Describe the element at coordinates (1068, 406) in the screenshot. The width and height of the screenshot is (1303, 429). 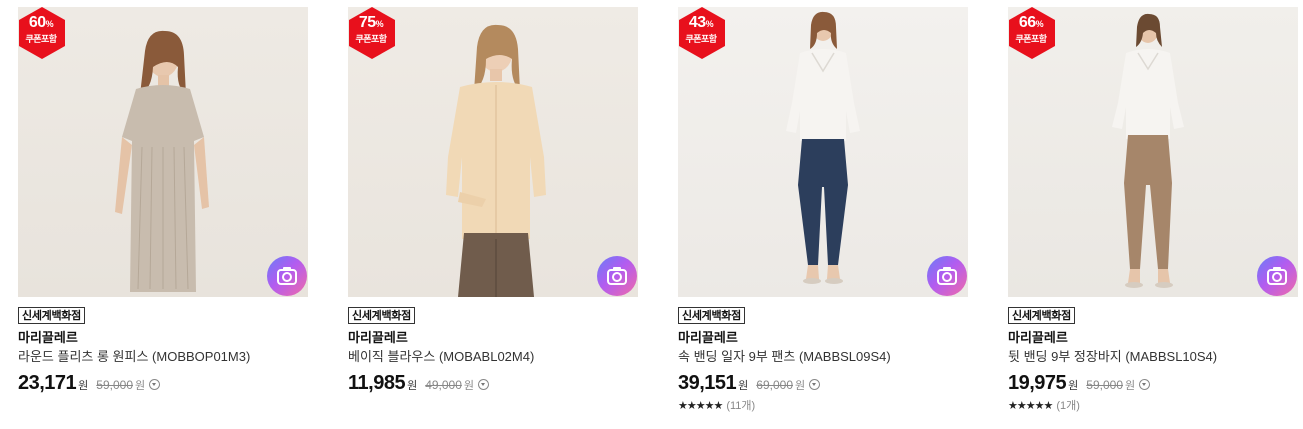
I see `review-count: (1개)` at that location.